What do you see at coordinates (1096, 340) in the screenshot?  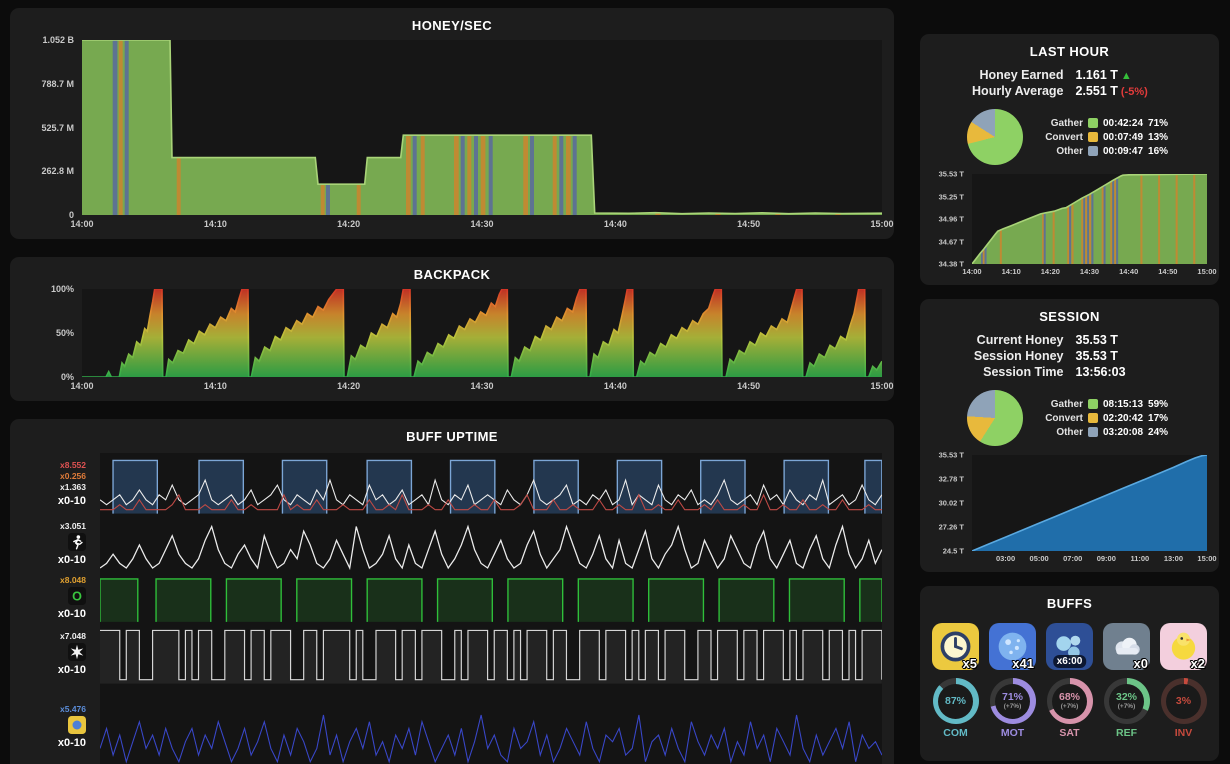 I see `stat-value: 35.53 T` at bounding box center [1096, 340].